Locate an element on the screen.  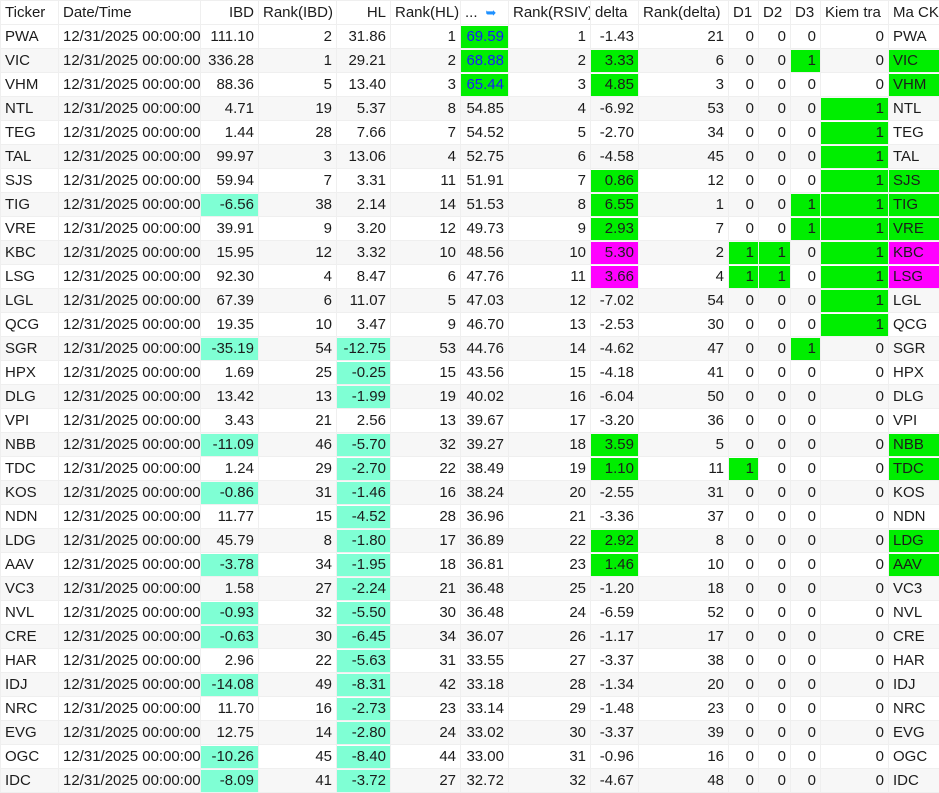
cell-ticker: TAL is located at coordinates (30, 157).